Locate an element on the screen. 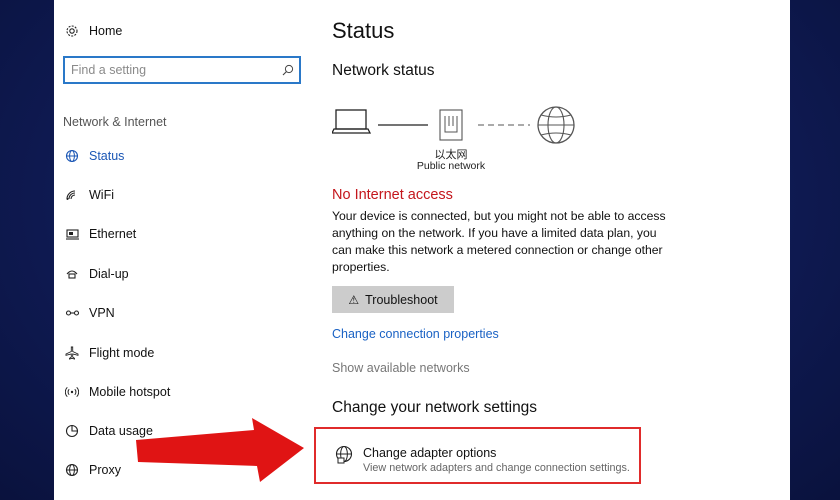 The height and width of the screenshot is (500, 840). wifi-icon is located at coordinates (72, 195).